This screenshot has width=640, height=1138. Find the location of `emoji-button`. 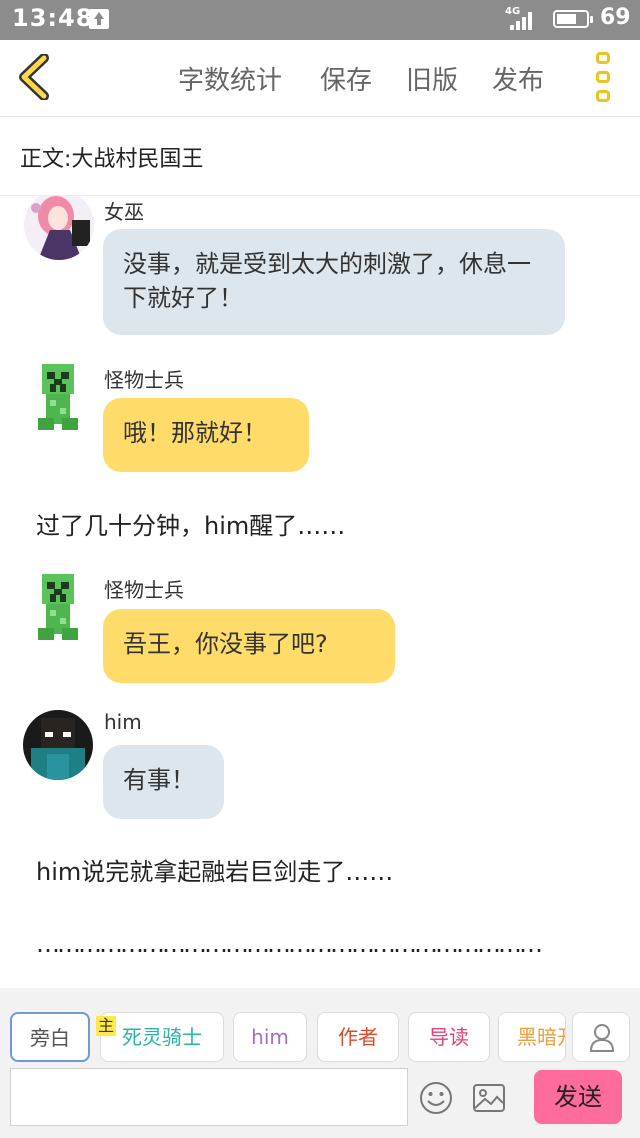

emoji-button is located at coordinates (436, 1098).